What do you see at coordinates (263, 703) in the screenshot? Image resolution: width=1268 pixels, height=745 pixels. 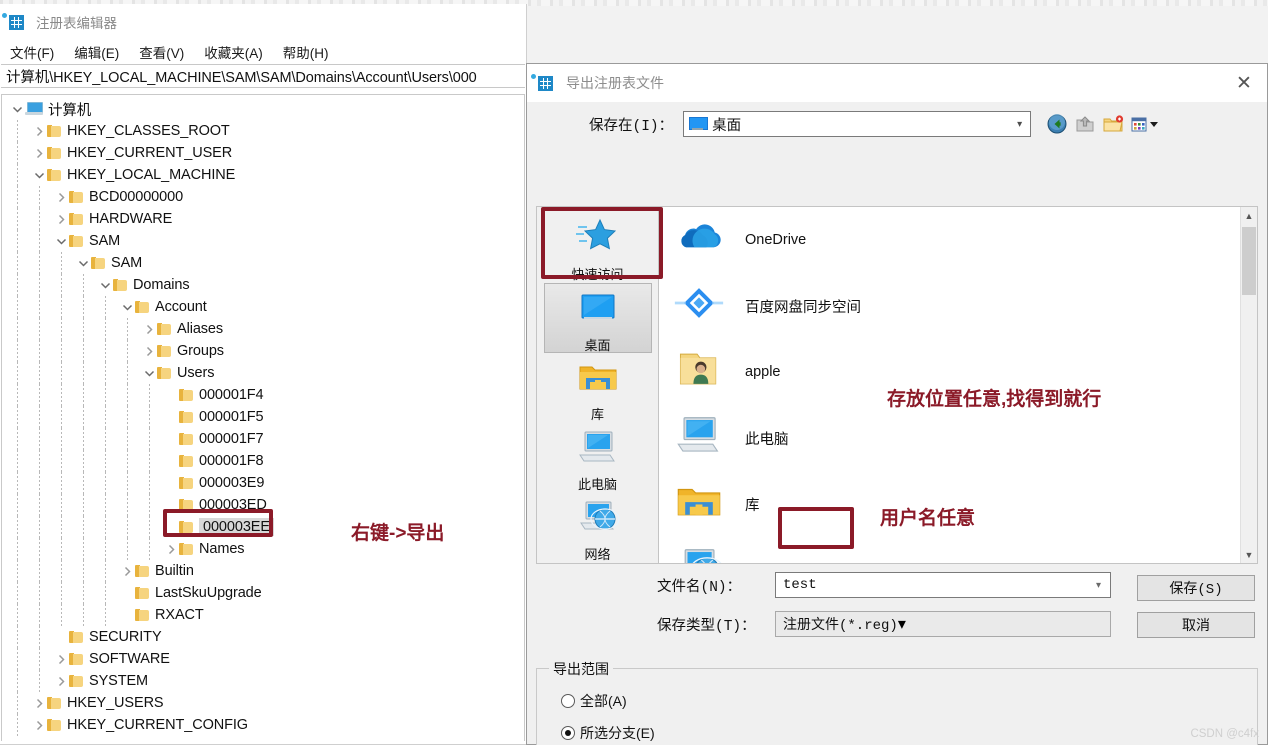 I see `tree-item-hkey-users: HKEY_USERS` at bounding box center [263, 703].